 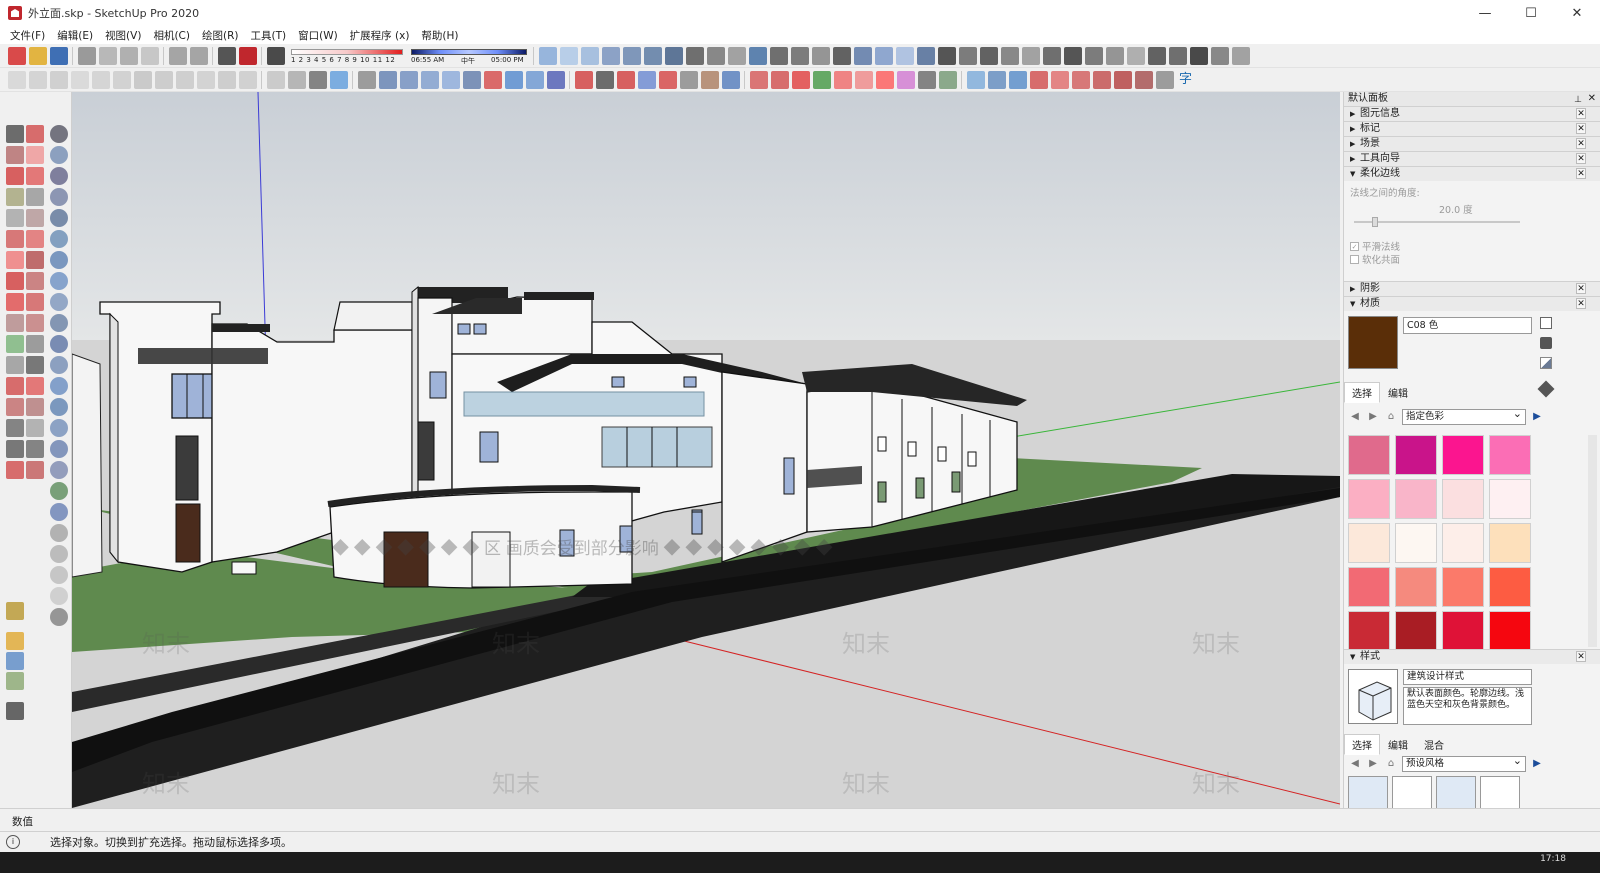 I want to click on style-library-dropdown: 预设风格, so click(x=1464, y=763).